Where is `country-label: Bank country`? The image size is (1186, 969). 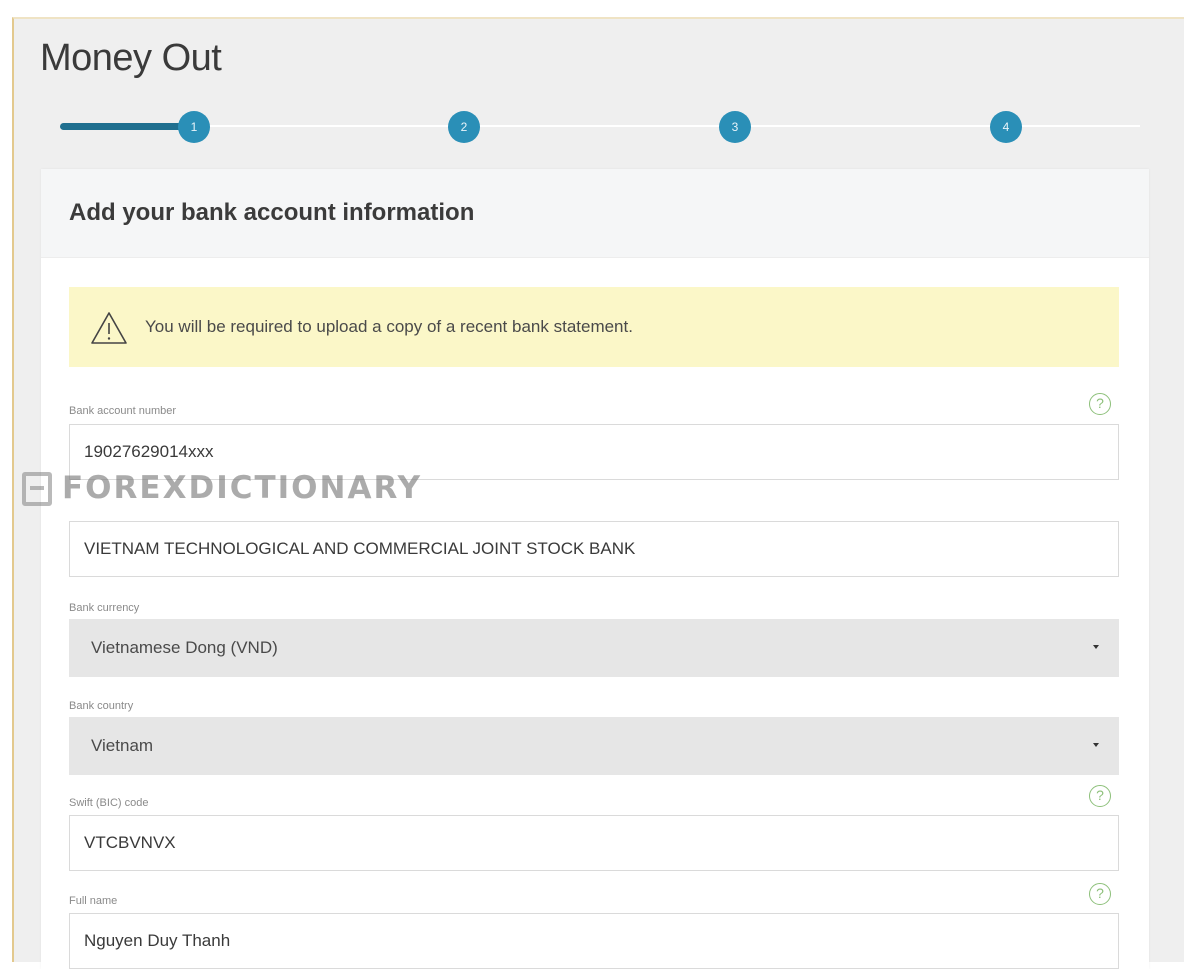
country-label: Bank country is located at coordinates (101, 706).